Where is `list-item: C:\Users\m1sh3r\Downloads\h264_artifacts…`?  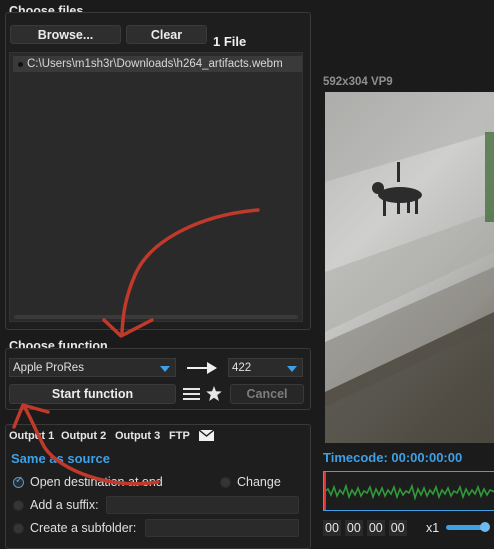 list-item: C:\Users\m1sh3r\Downloads\h264_artifacts… is located at coordinates (157, 64).